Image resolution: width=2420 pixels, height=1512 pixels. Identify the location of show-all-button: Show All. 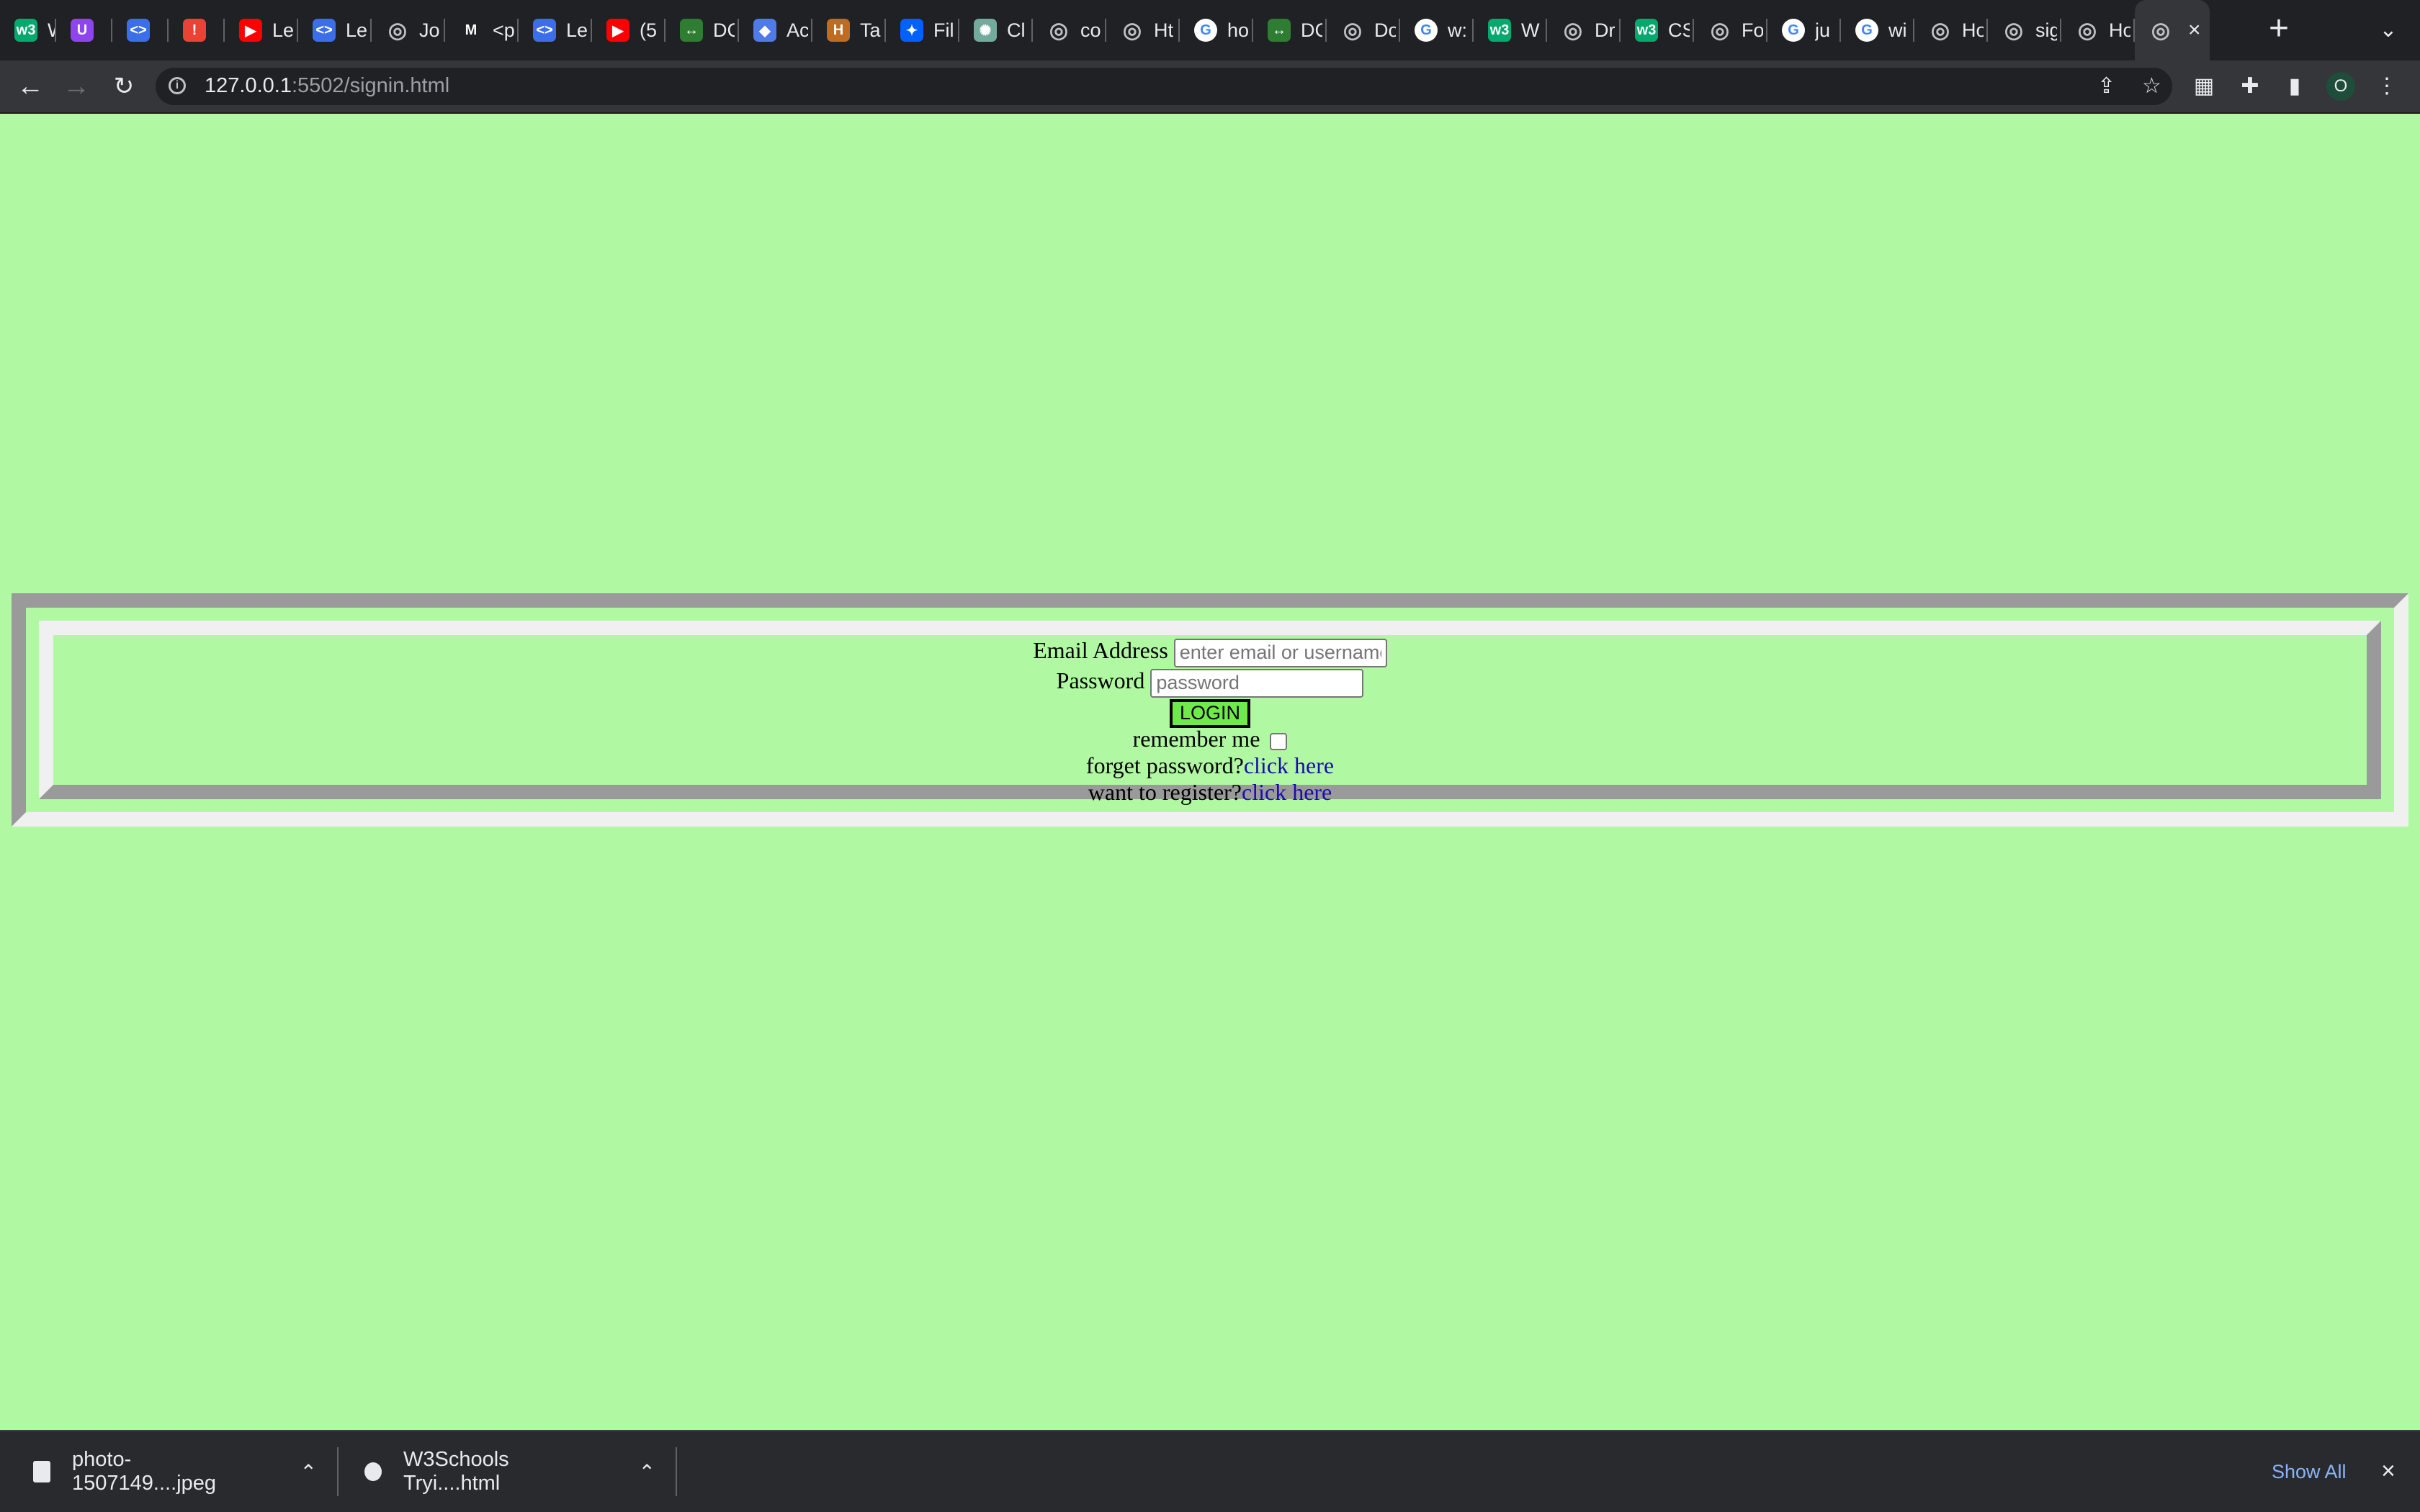
(2309, 1471).